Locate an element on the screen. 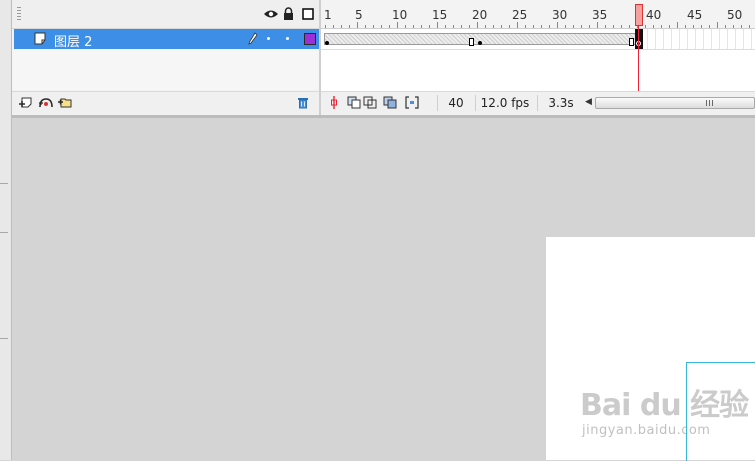  horizontal-scrollbar: ◀ is located at coordinates (670, 103).